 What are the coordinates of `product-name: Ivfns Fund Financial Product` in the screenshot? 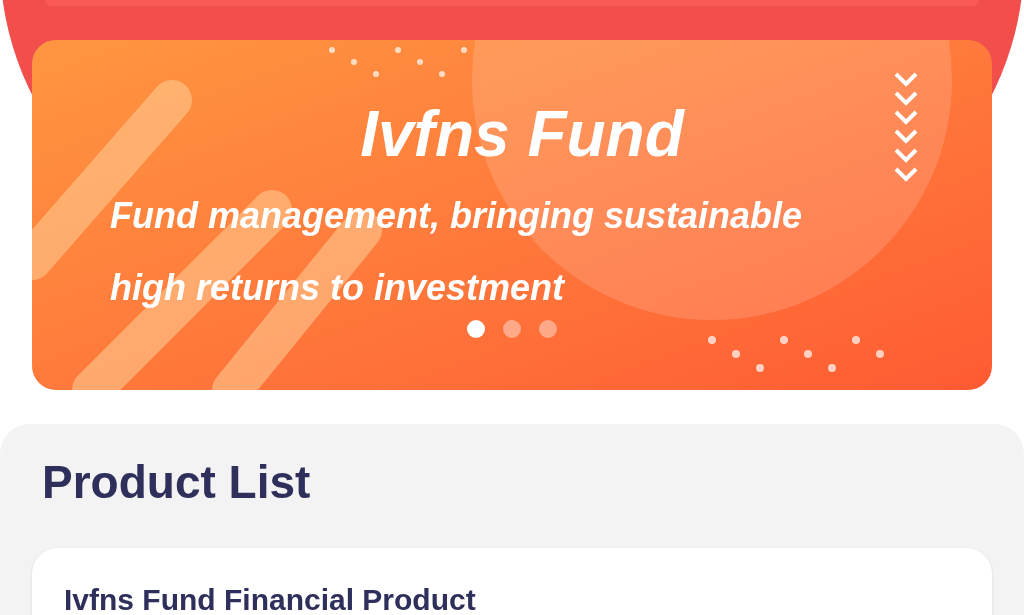 It's located at (270, 598).